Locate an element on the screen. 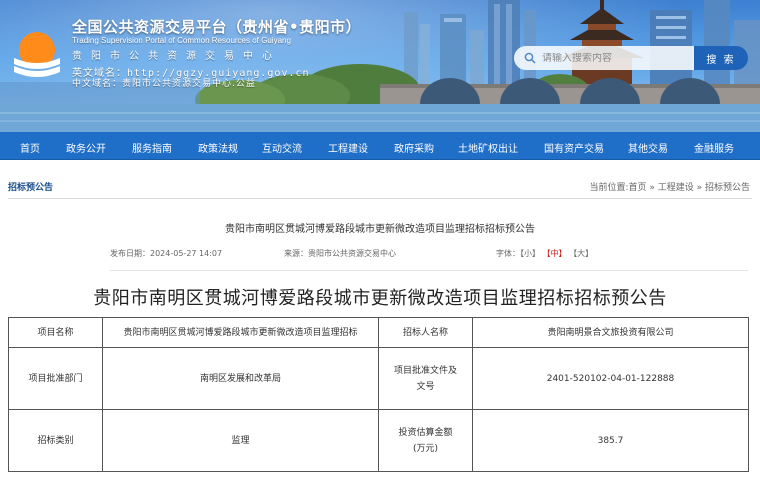 This screenshot has height=484, width=760. publish-date: 发布日期：2024-05-27 14:07 is located at coordinates (166, 253).